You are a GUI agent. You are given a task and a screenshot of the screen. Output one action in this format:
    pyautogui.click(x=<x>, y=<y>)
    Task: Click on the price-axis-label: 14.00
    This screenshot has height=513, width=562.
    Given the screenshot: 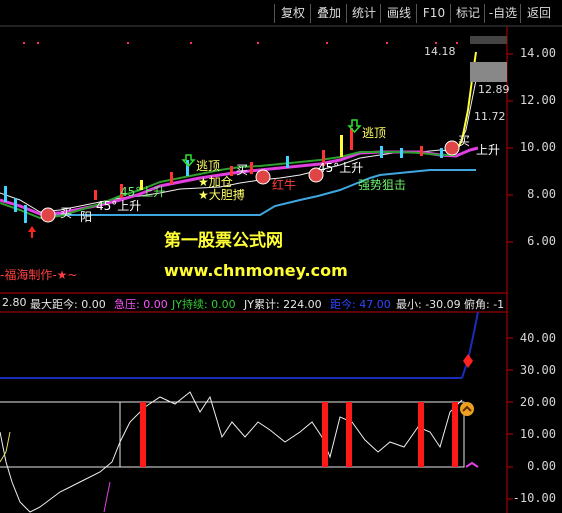 What is the action you would take?
    pyautogui.click(x=537, y=53)
    